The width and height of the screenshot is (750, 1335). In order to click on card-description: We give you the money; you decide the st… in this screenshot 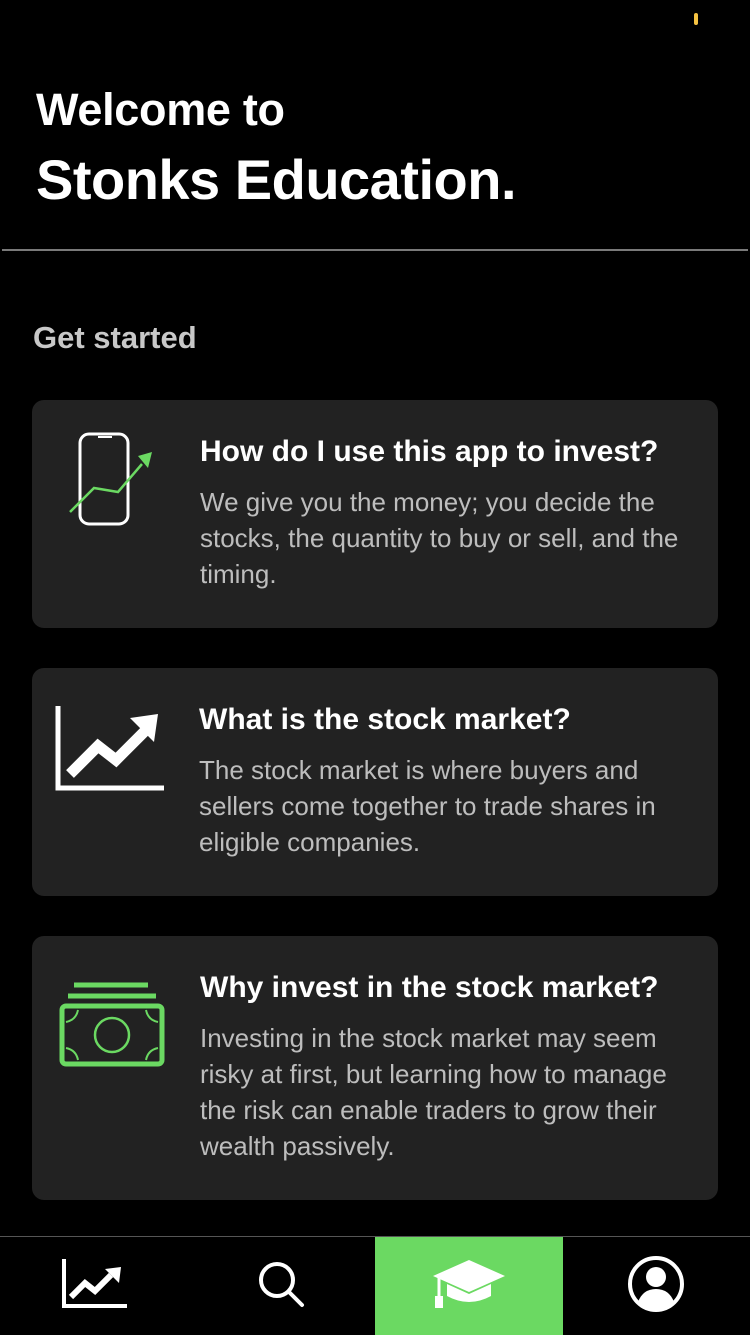, I will do `click(447, 538)`.